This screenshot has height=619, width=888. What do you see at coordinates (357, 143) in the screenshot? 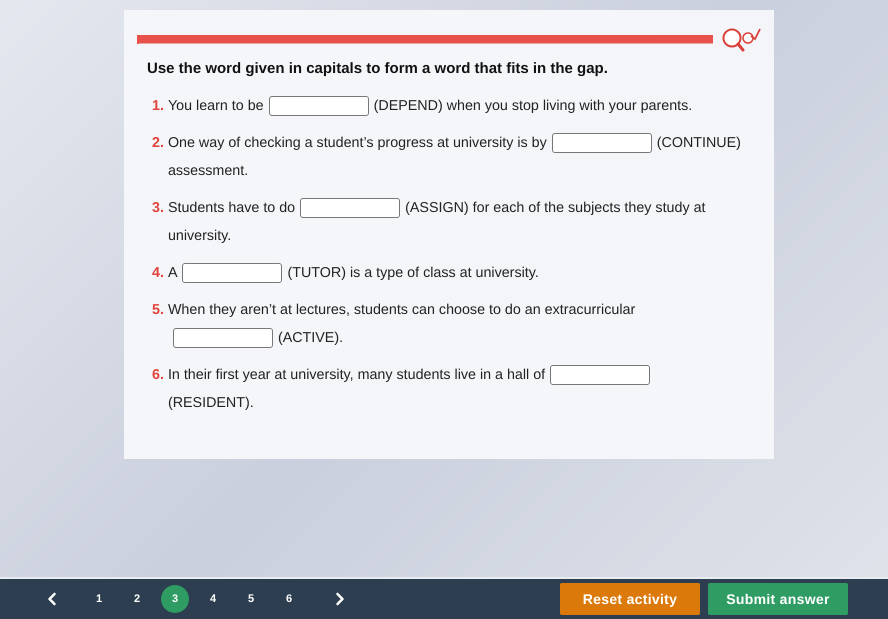
I see `question-text: One way of checking a student’s progress at university is by` at bounding box center [357, 143].